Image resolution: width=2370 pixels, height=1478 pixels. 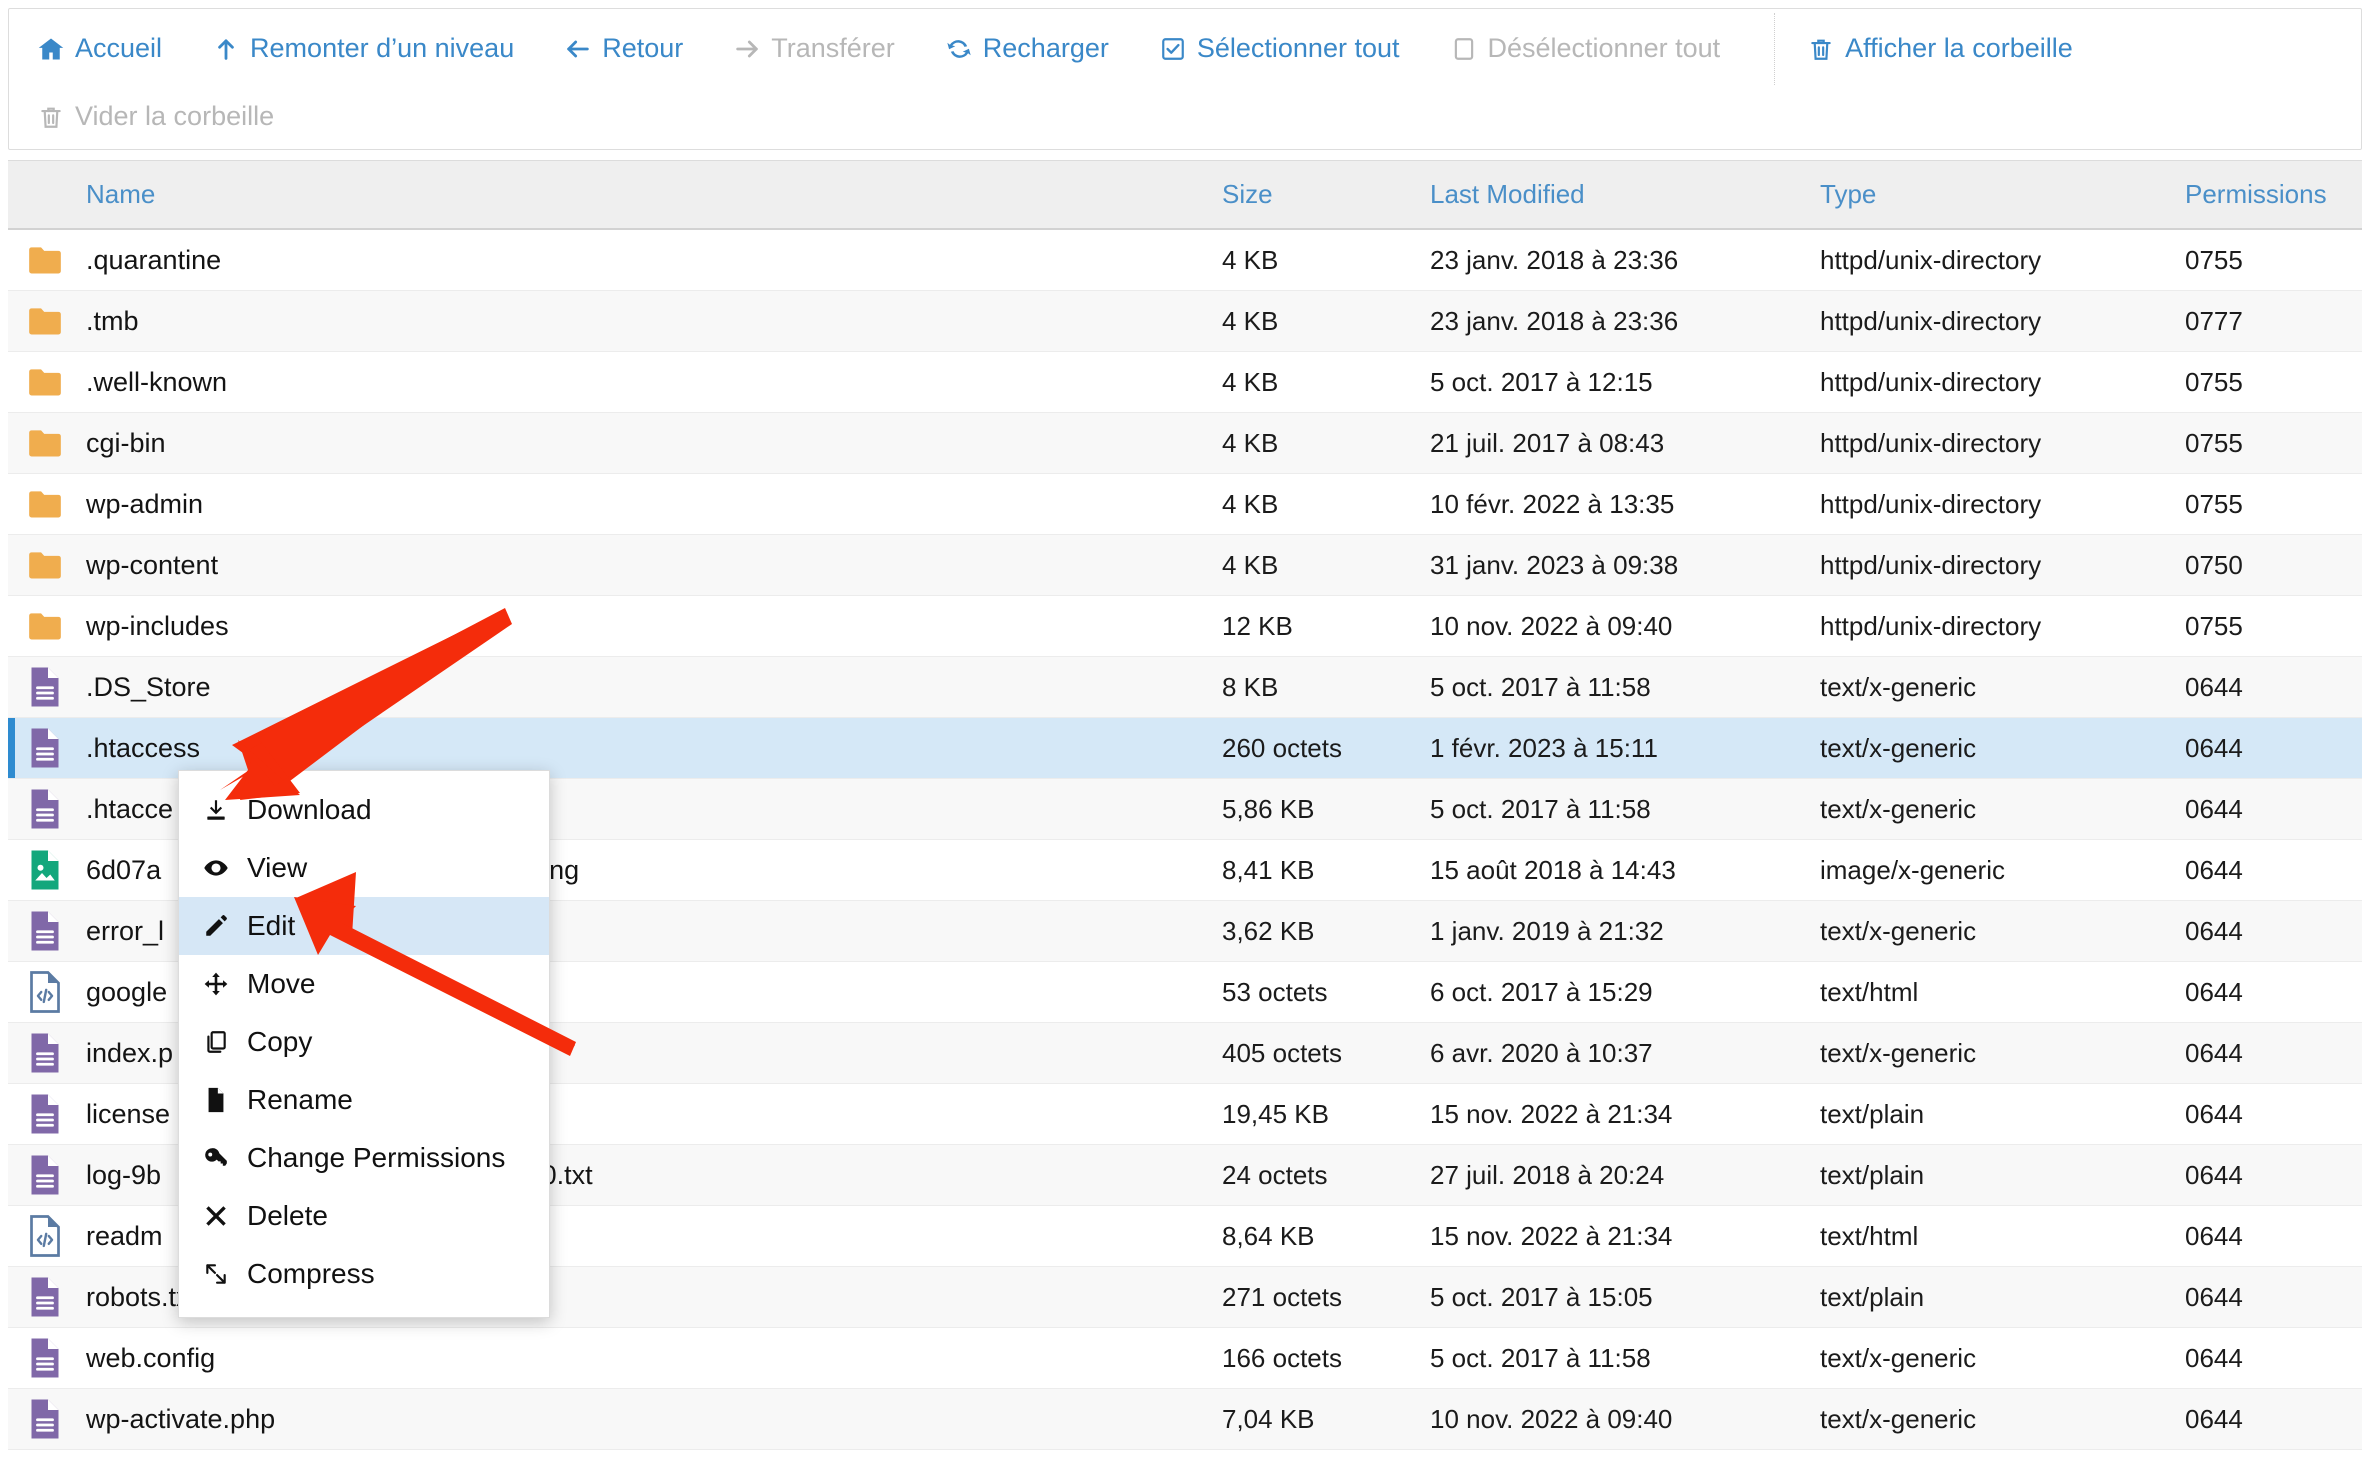 What do you see at coordinates (366, 49) in the screenshot?
I see `up-one-level-button: Remonter d’un niveau` at bounding box center [366, 49].